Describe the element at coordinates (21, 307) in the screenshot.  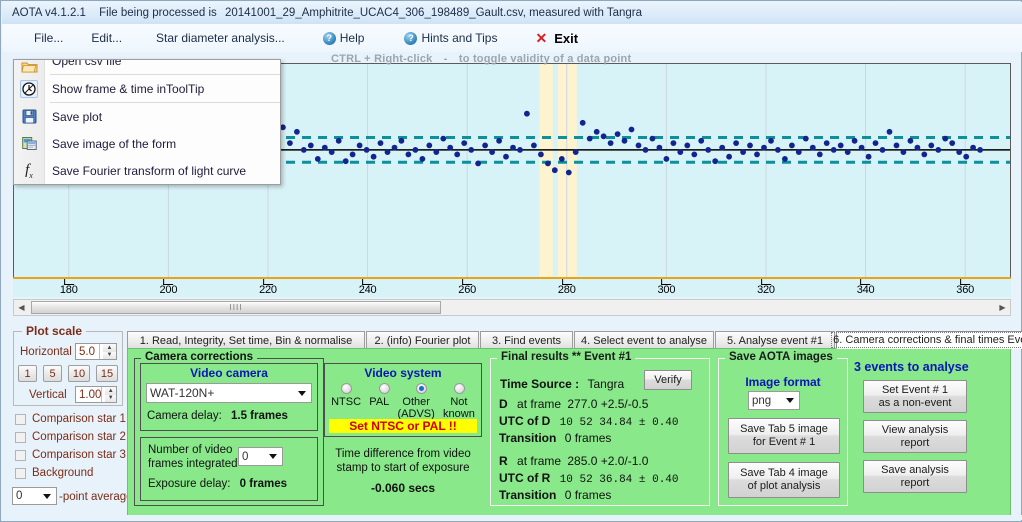
I see `scroll-left-icon: ◀` at that location.